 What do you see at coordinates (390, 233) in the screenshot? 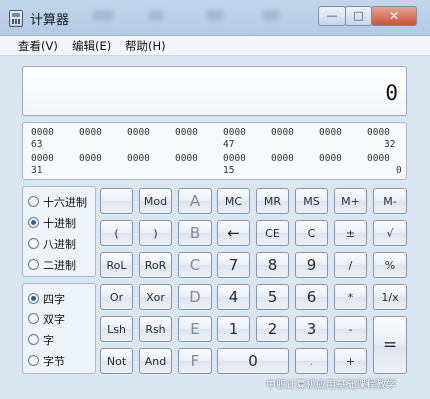
I see `sqrt-button: √` at bounding box center [390, 233].